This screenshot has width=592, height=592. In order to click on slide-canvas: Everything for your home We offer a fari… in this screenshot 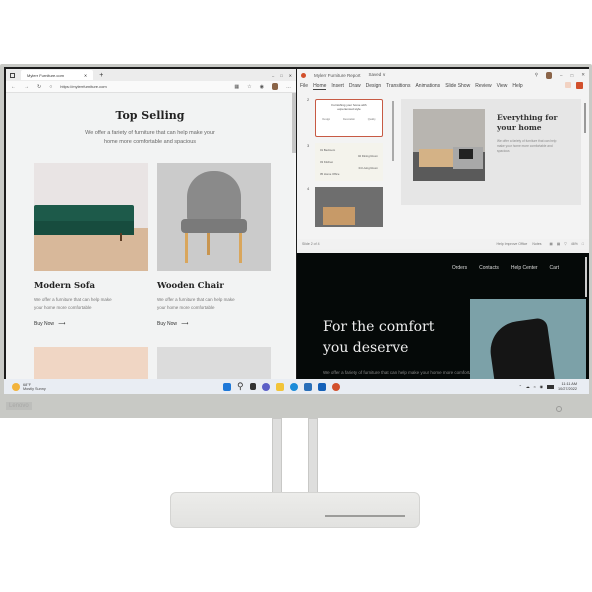, I will do `click(491, 152)`.